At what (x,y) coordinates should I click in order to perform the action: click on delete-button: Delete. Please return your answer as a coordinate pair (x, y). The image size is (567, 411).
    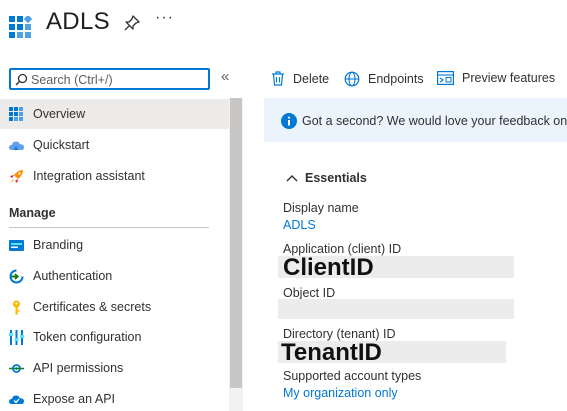
    Looking at the image, I should click on (300, 78).